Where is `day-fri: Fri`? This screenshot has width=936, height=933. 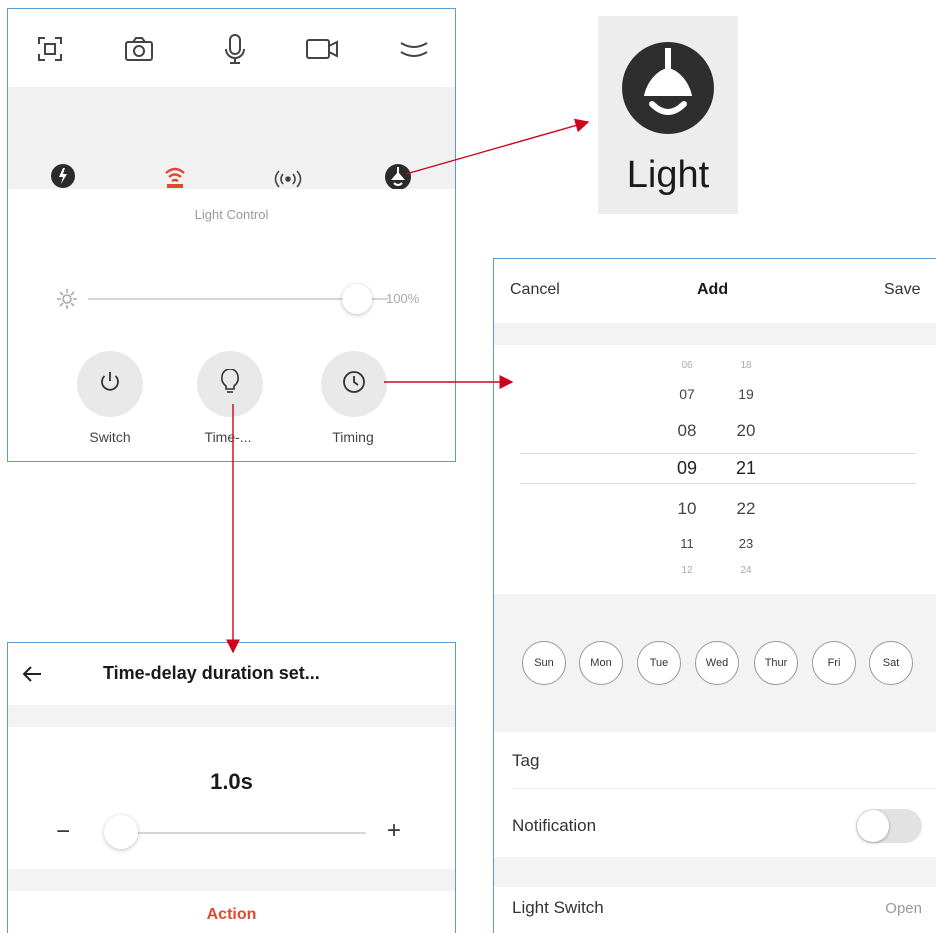
day-fri: Fri is located at coordinates (834, 663).